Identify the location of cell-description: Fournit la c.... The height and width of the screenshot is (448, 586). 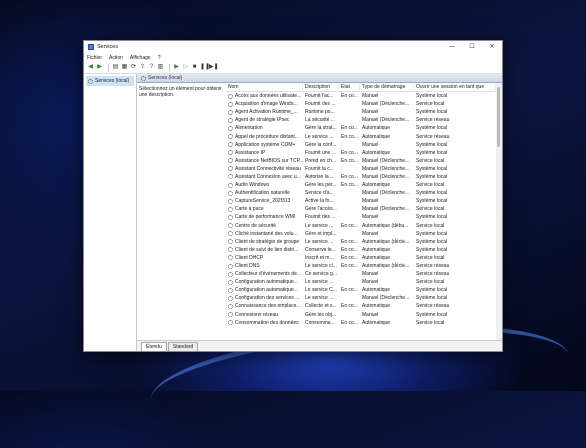
(319, 168).